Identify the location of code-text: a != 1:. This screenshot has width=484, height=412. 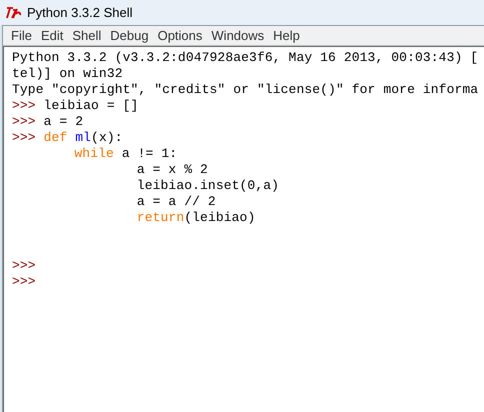
(149, 153).